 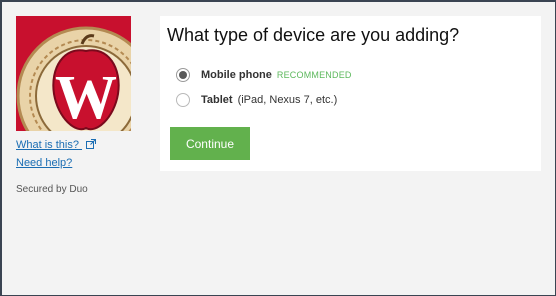 I want to click on option-tablet: Tablet (iPad, Nexus 7, etc.), so click(x=256, y=100).